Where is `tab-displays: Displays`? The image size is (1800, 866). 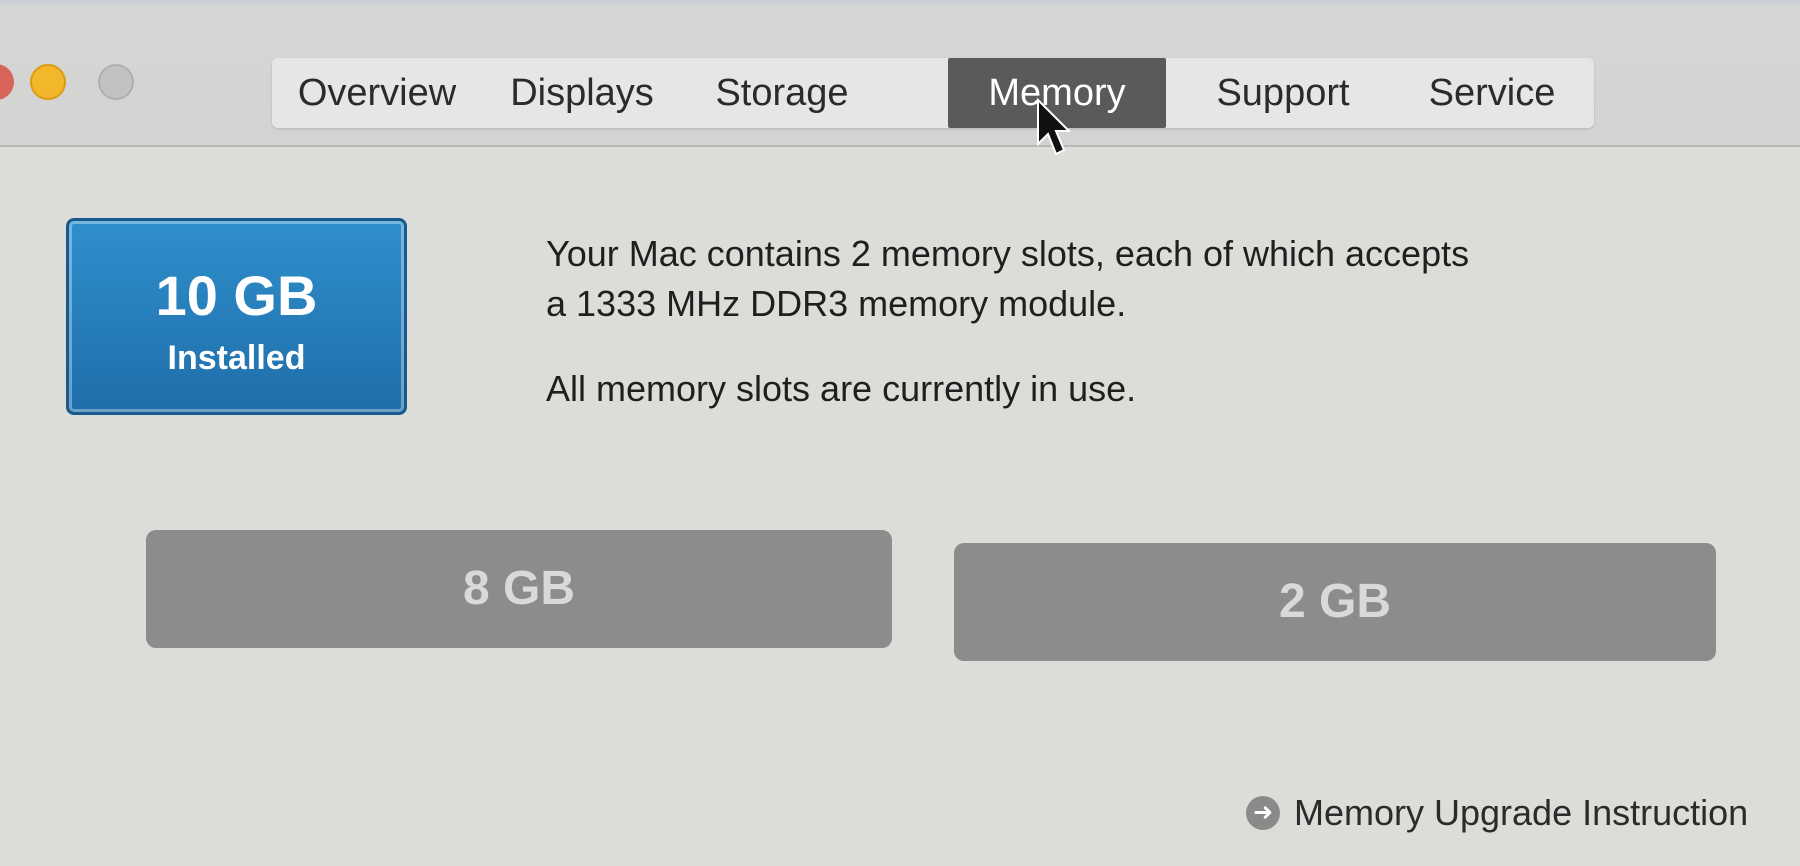
tab-displays: Displays is located at coordinates (582, 93).